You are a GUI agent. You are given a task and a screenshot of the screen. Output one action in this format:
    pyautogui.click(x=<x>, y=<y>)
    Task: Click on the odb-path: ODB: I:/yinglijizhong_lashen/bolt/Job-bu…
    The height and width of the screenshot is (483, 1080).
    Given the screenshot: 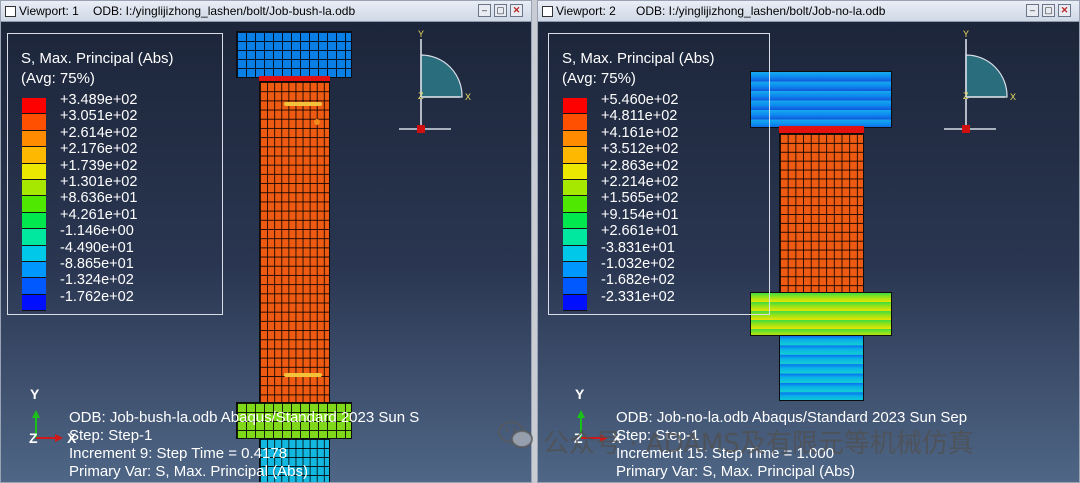 What is the action you would take?
    pyautogui.click(x=224, y=11)
    